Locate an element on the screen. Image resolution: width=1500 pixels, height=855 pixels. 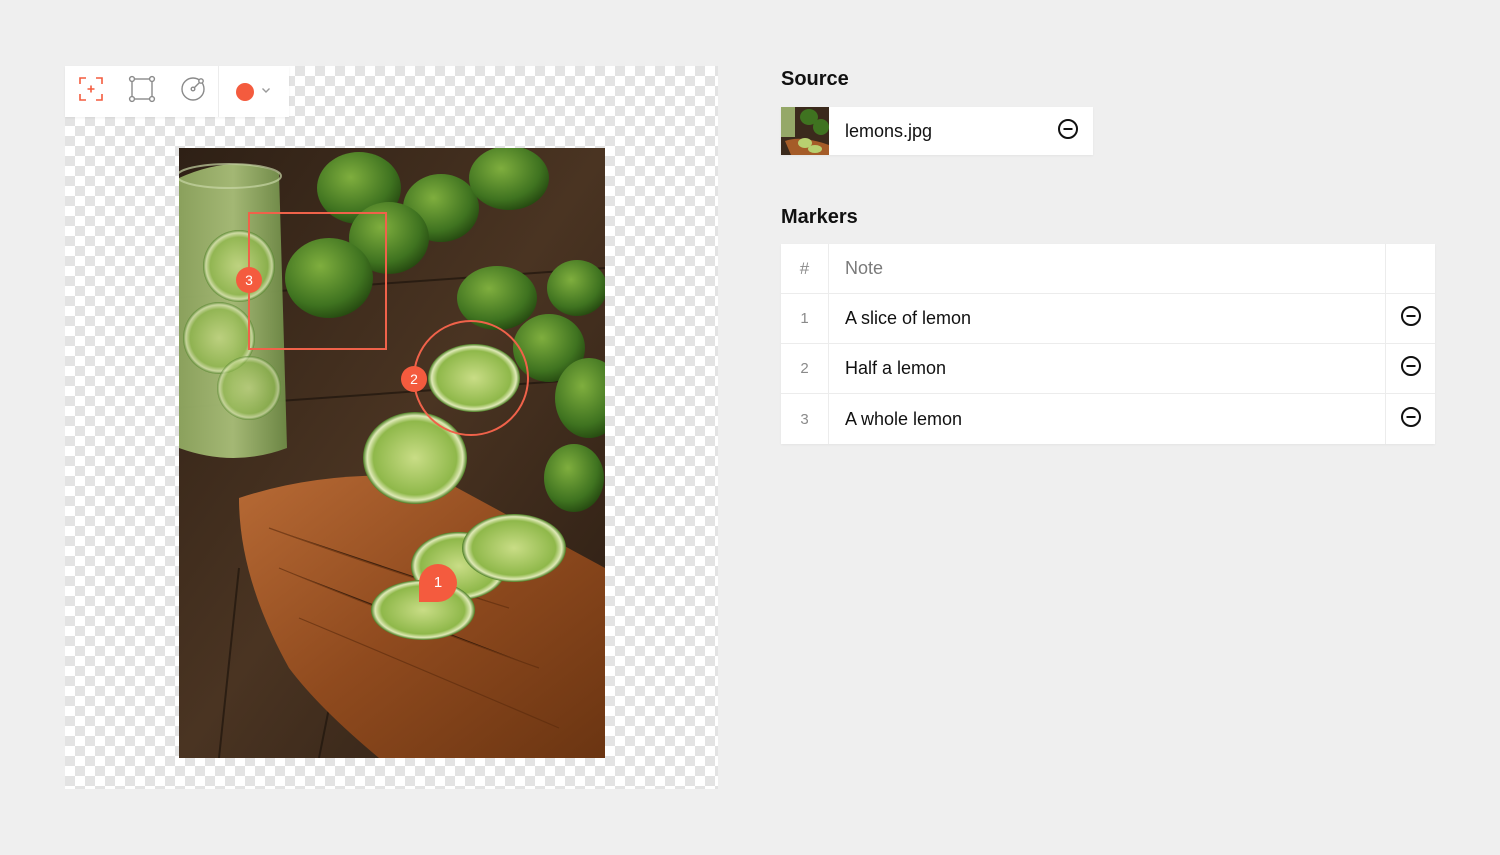
pin-tool-button is located at coordinates (90, 91).